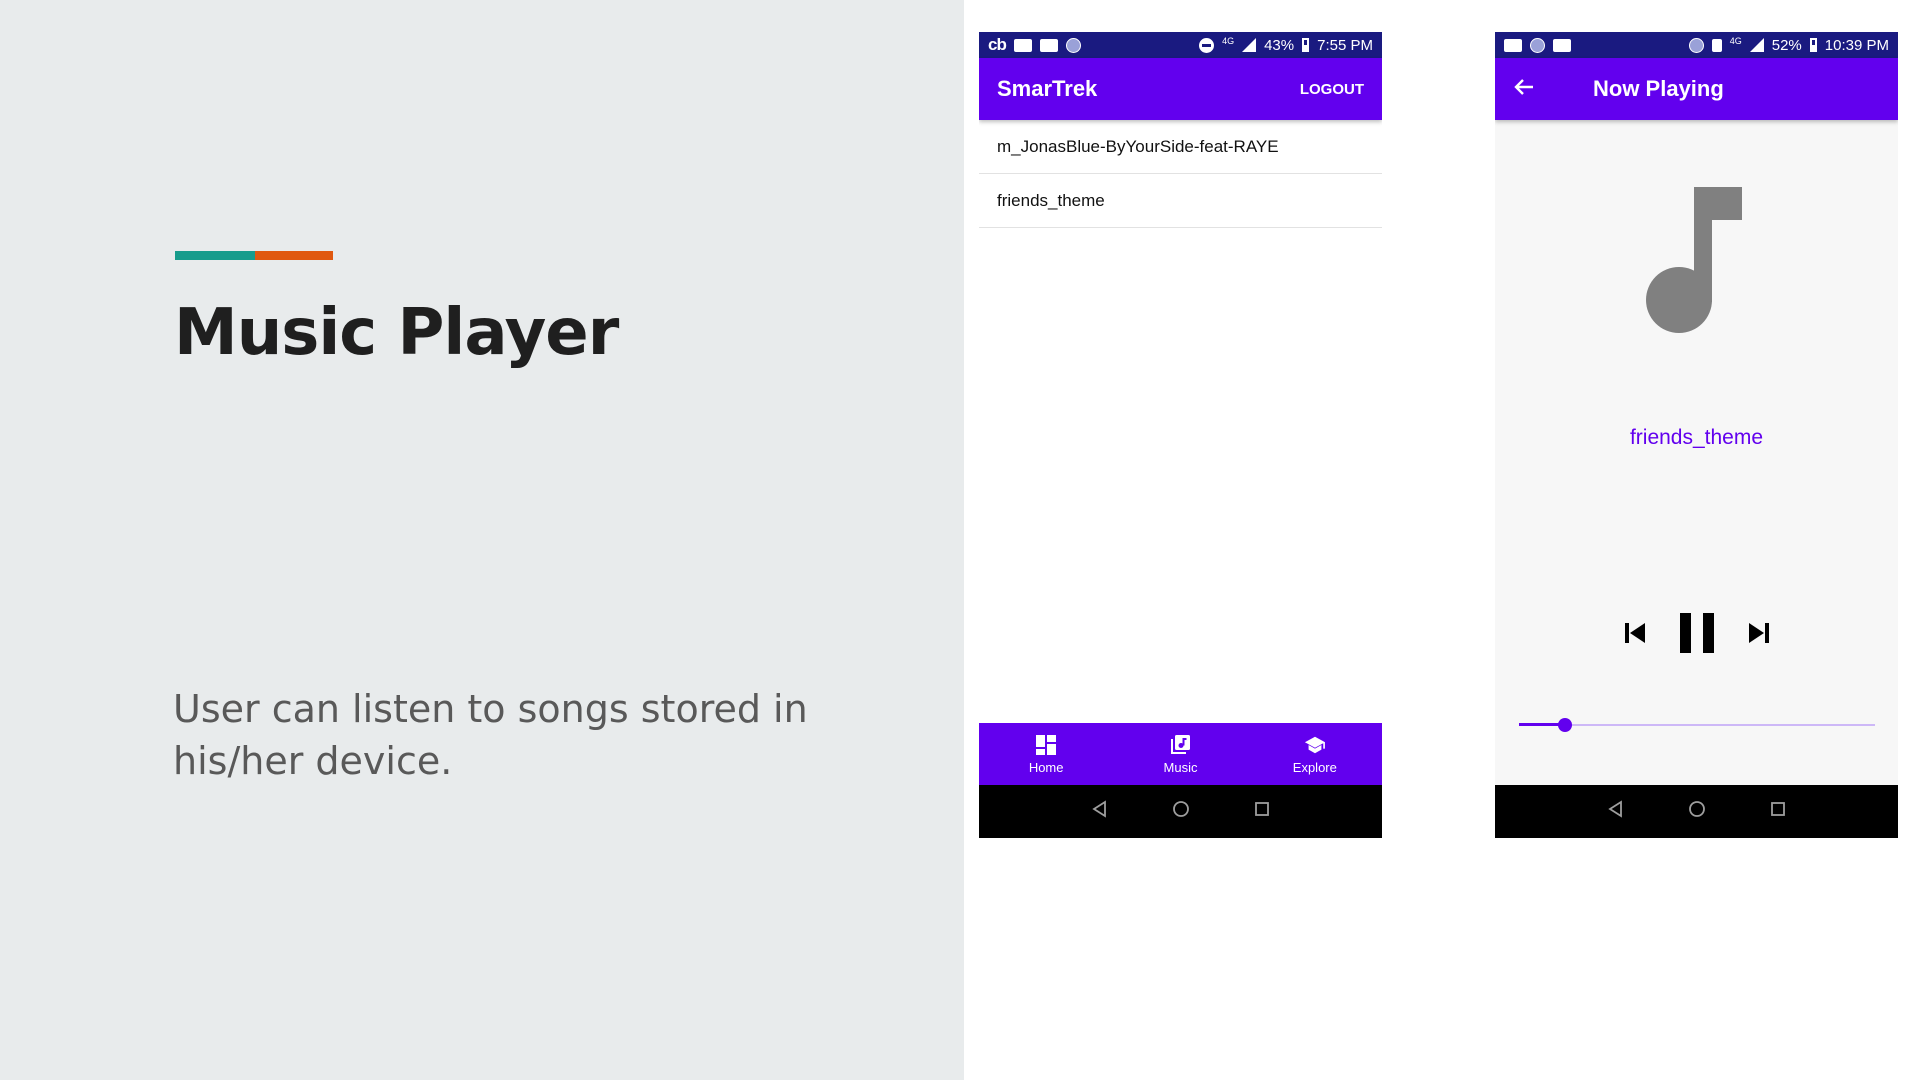 This screenshot has width=1920, height=1080. What do you see at coordinates (1562, 45) in the screenshot?
I see `calendar-notification-icon` at bounding box center [1562, 45].